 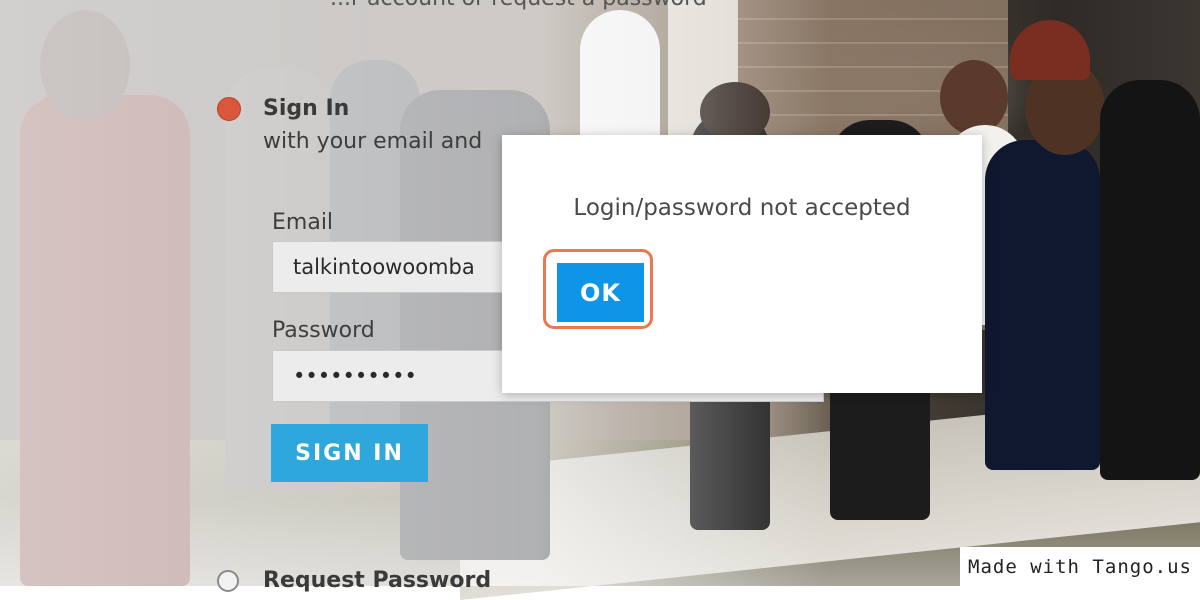 What do you see at coordinates (323, 330) in the screenshot?
I see `password-label: Password` at bounding box center [323, 330].